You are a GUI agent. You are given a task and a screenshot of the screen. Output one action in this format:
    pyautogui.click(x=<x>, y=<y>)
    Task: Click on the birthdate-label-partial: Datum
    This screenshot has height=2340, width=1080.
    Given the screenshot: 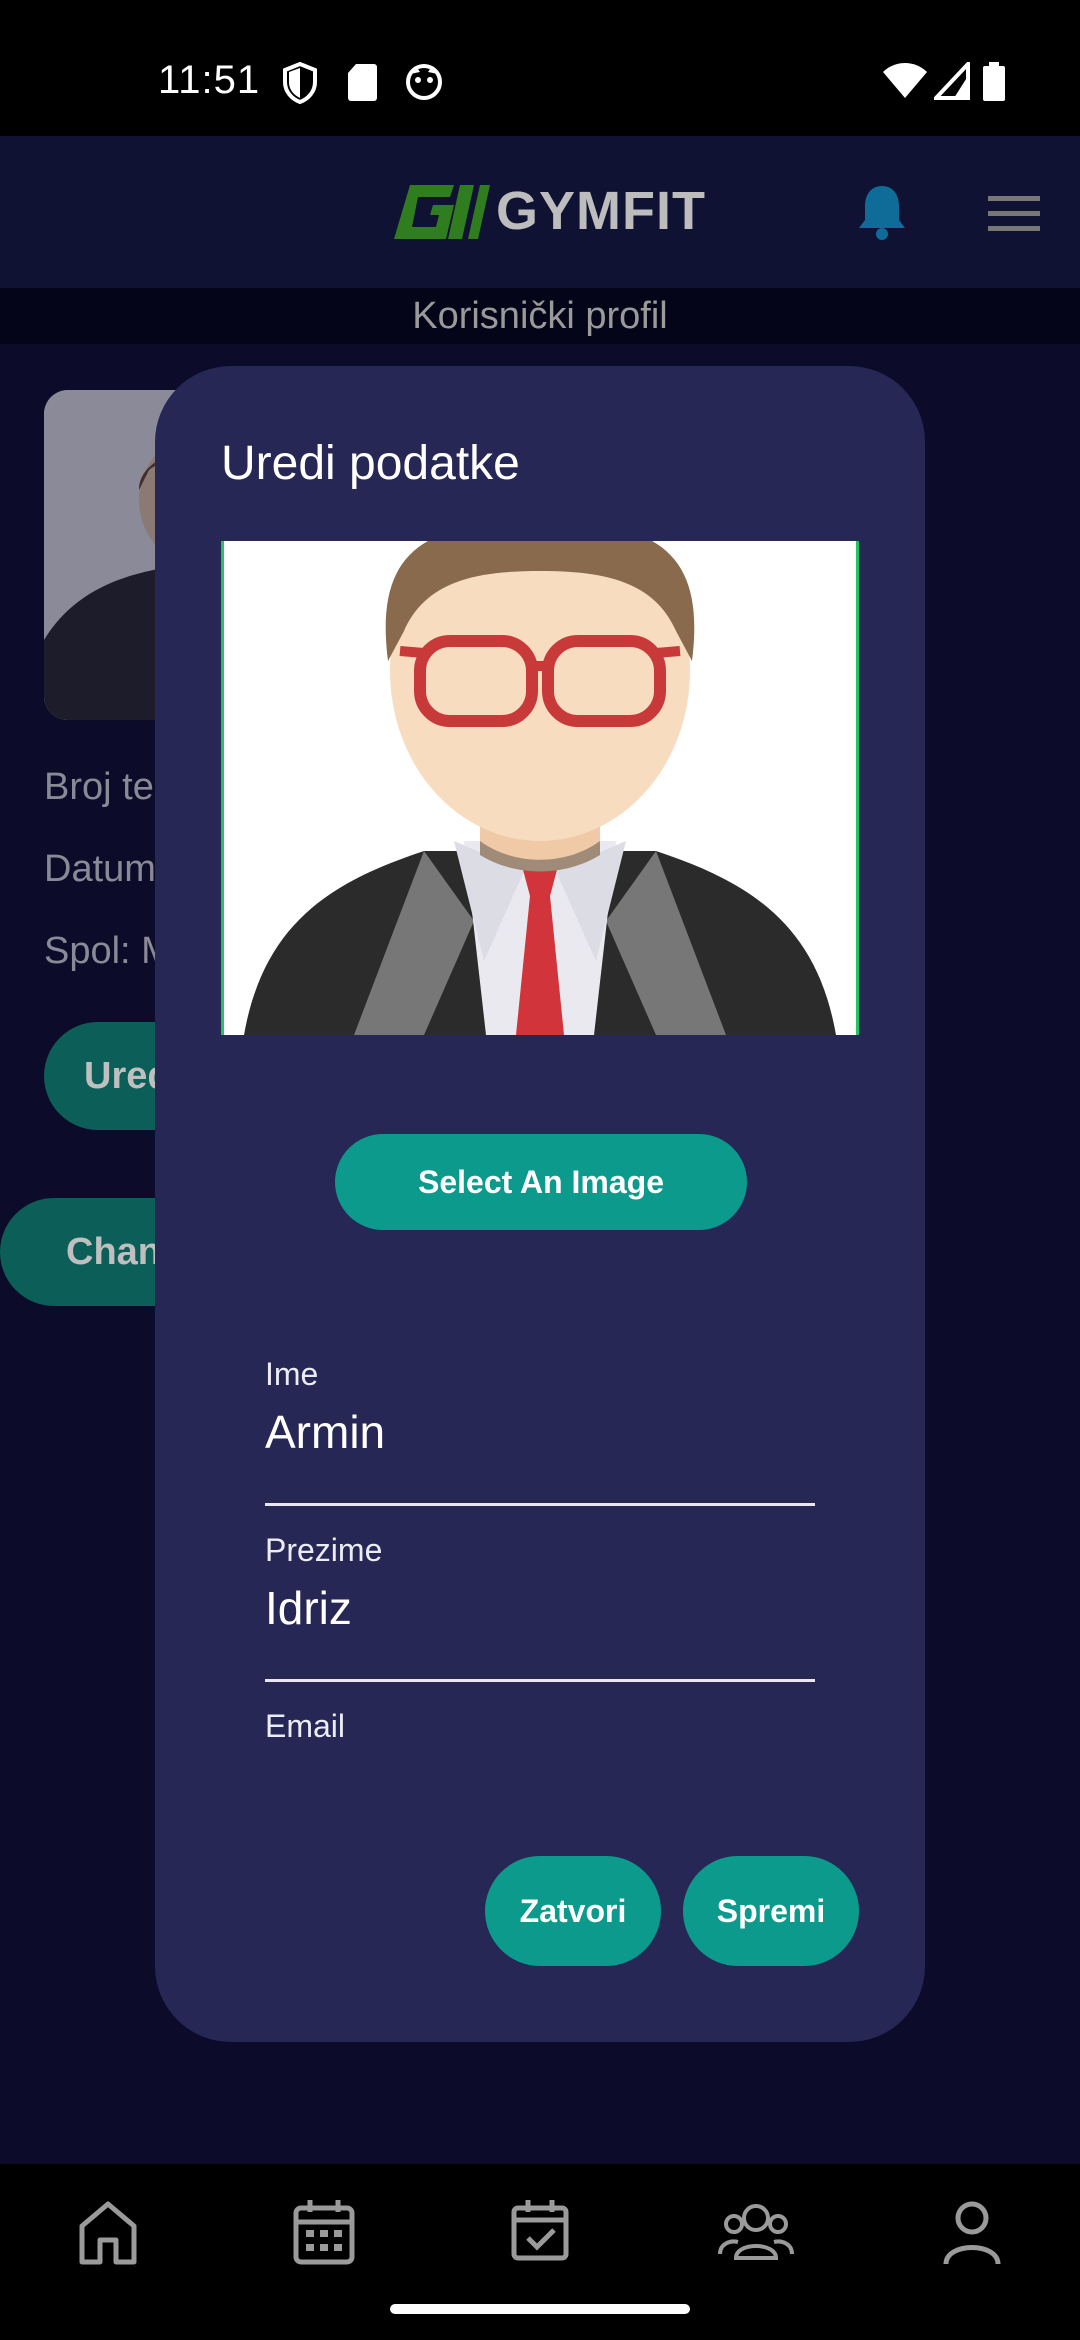 What is the action you would take?
    pyautogui.click(x=100, y=869)
    